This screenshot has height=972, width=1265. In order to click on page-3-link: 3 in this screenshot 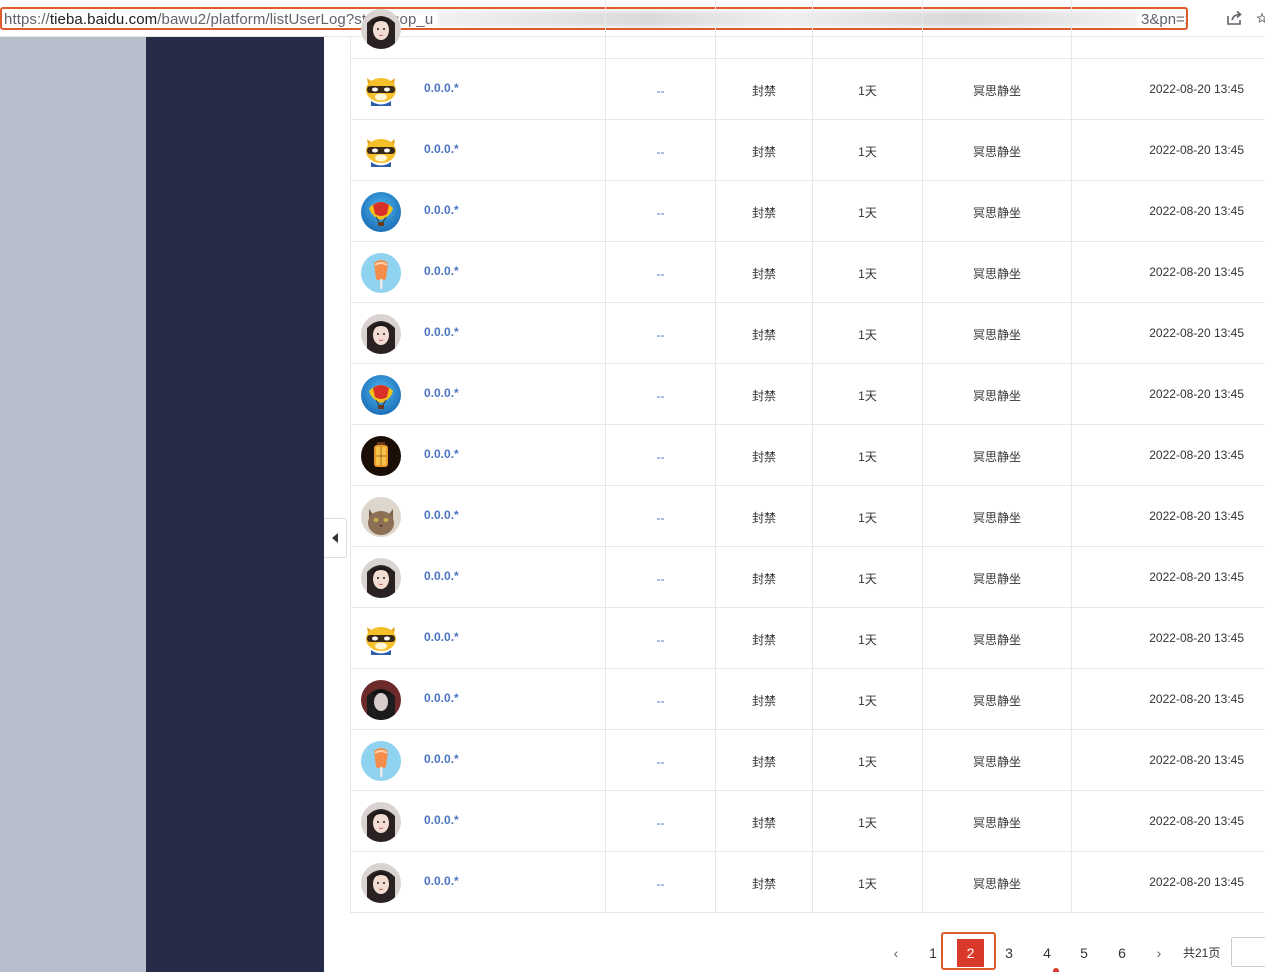, I will do `click(1009, 953)`.